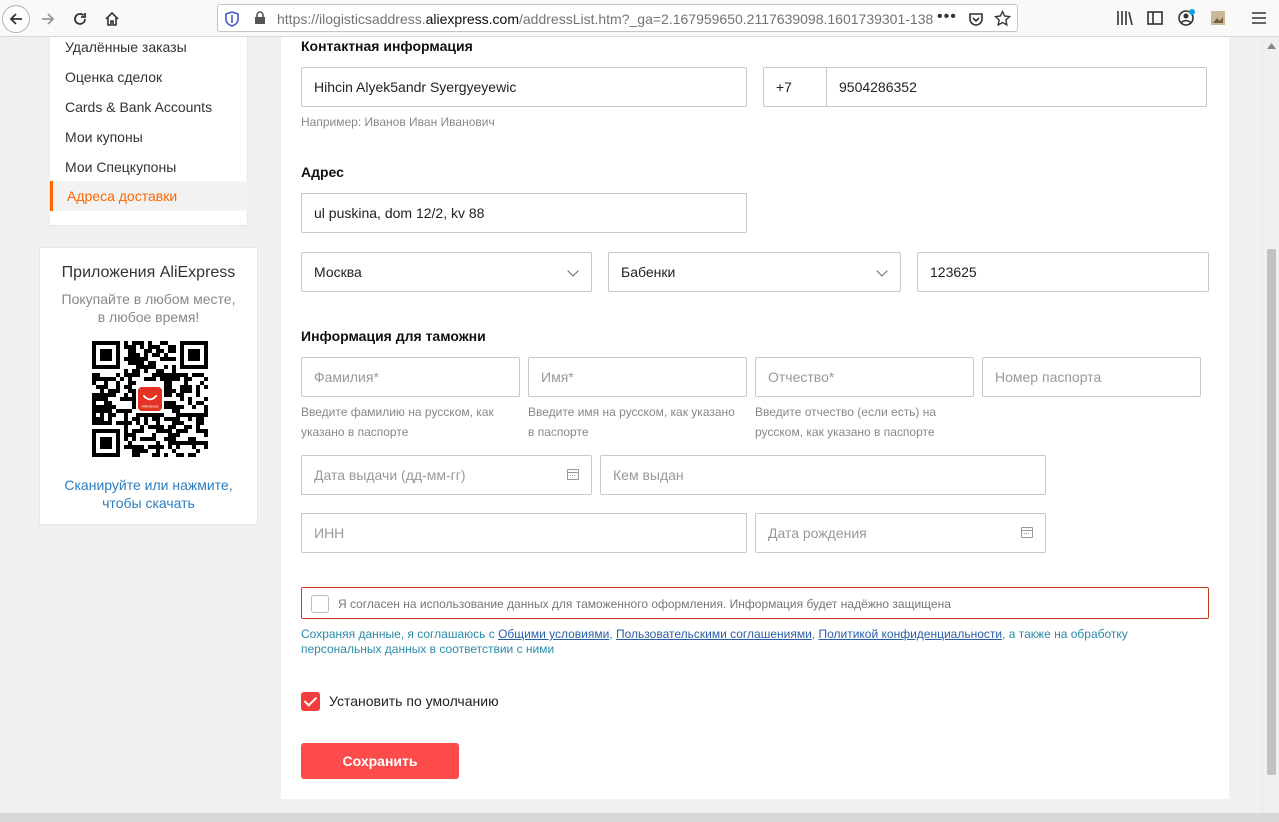 Image resolution: width=1279 pixels, height=822 pixels. What do you see at coordinates (639, 817) in the screenshot?
I see `horizontal-scrollbar` at bounding box center [639, 817].